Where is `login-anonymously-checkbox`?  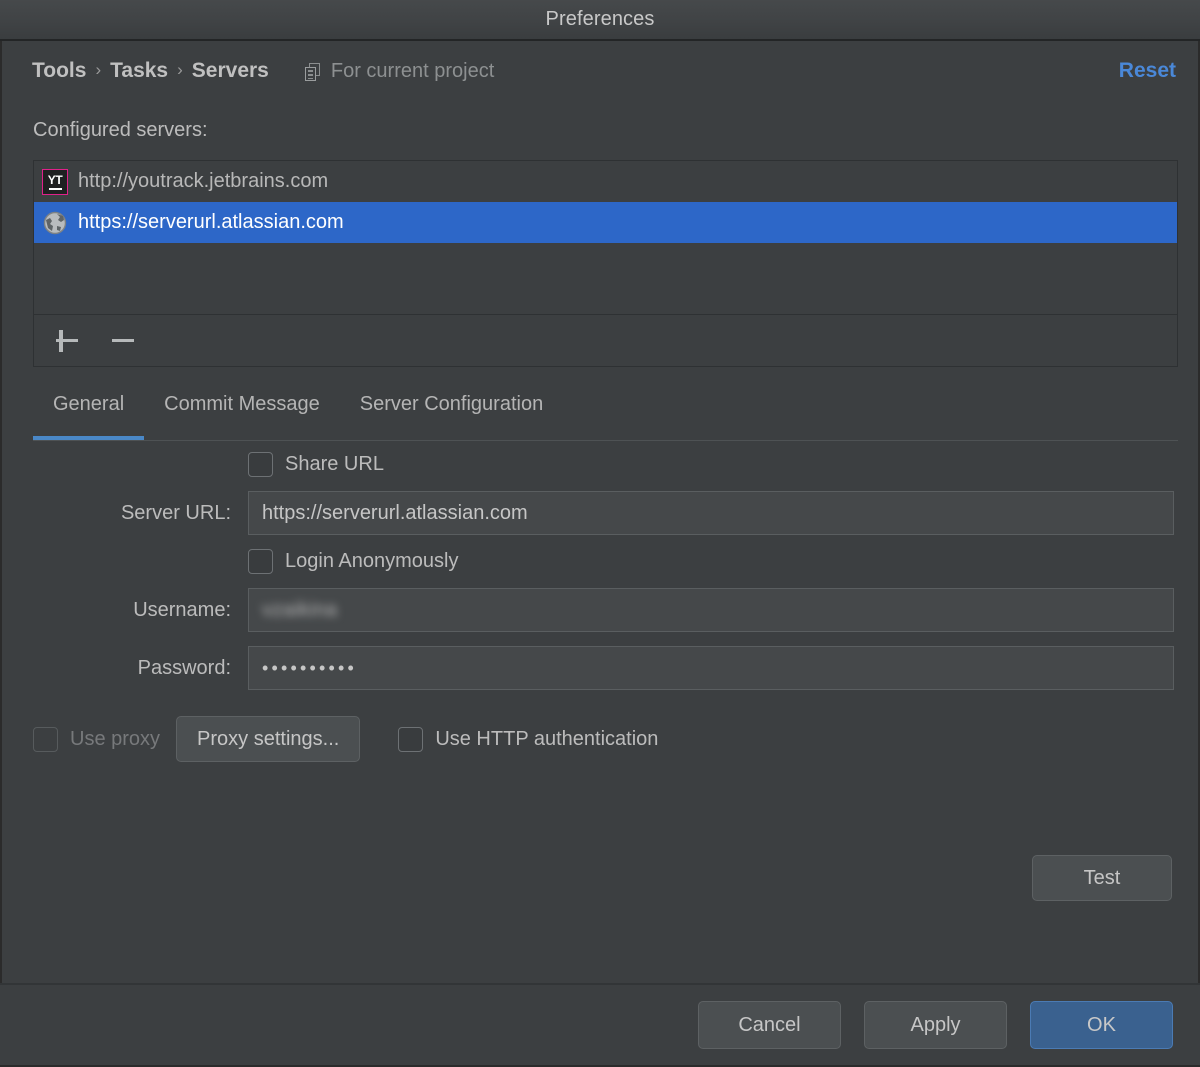 login-anonymously-checkbox is located at coordinates (260, 561).